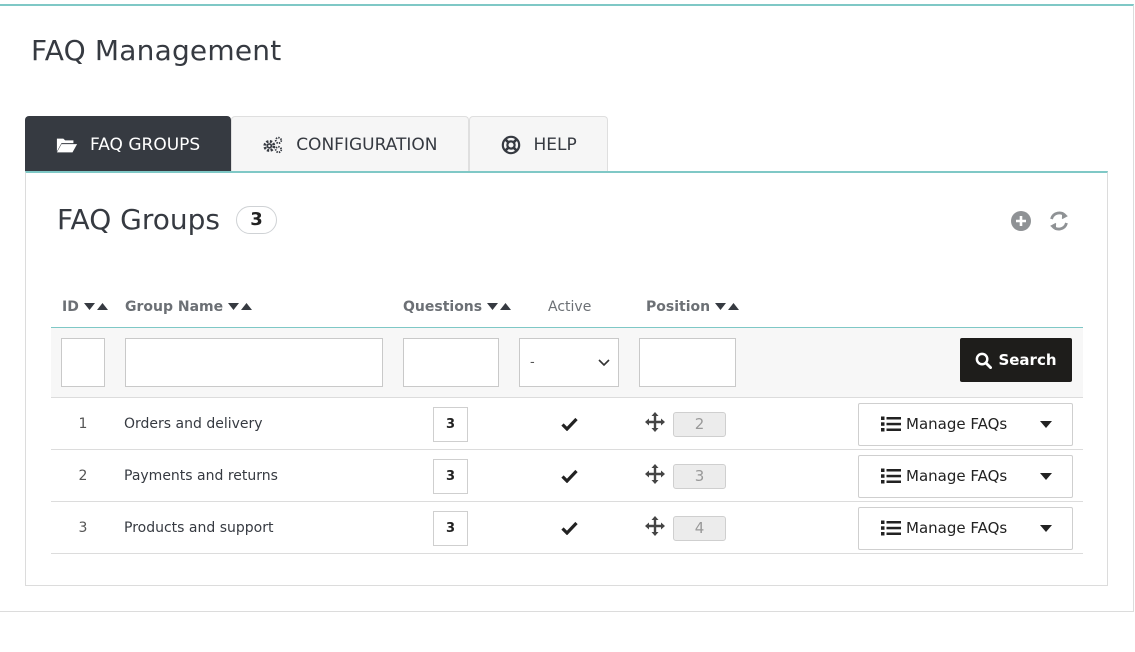 Image resolution: width=1135 pixels, height=652 pixels. I want to click on row-group-name: Orders and delivery, so click(193, 424).